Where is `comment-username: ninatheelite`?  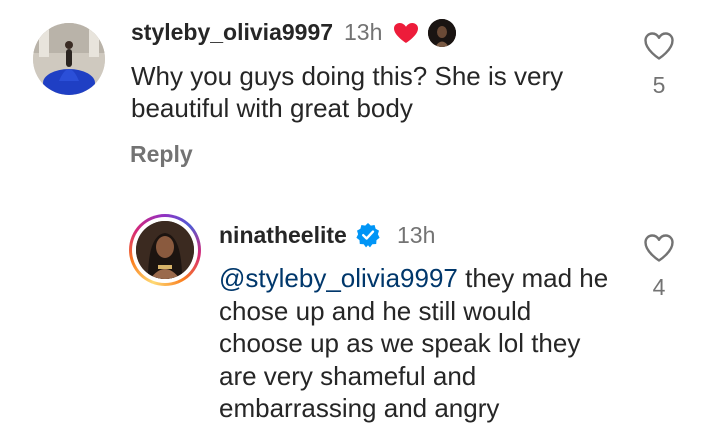 comment-username: ninatheelite is located at coordinates (283, 235).